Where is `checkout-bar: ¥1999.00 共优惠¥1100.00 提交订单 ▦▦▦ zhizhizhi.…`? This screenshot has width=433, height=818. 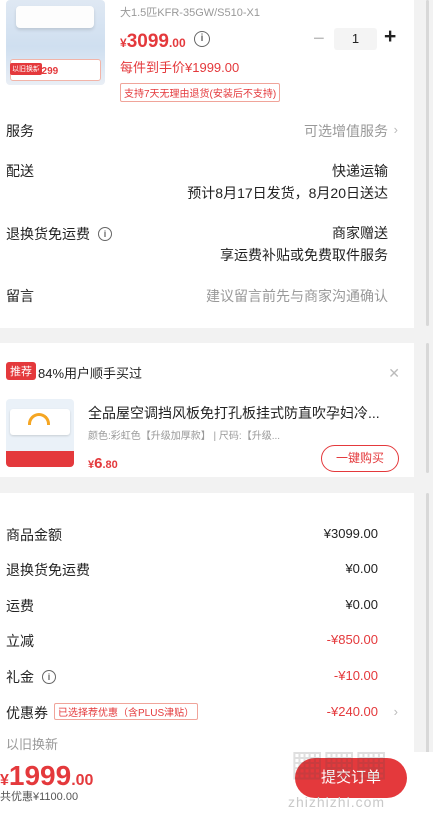
checkout-bar: ¥1999.00 共优惠¥1100.00 提交订单 ▦▦▦ zhizhizhi.… is located at coordinates (216, 780).